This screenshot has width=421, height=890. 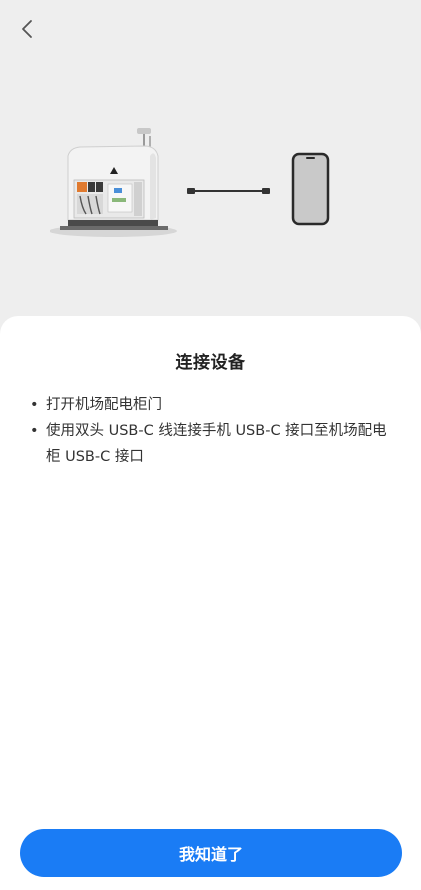 What do you see at coordinates (104, 405) in the screenshot?
I see `instruction-text: 打开机场配电柜门` at bounding box center [104, 405].